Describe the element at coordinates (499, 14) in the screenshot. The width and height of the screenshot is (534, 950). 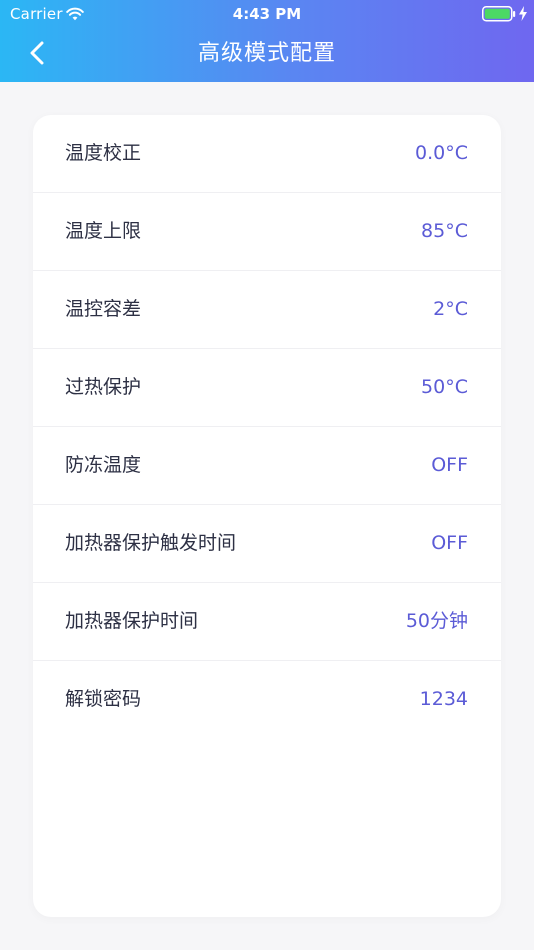
I see `battery-icon` at that location.